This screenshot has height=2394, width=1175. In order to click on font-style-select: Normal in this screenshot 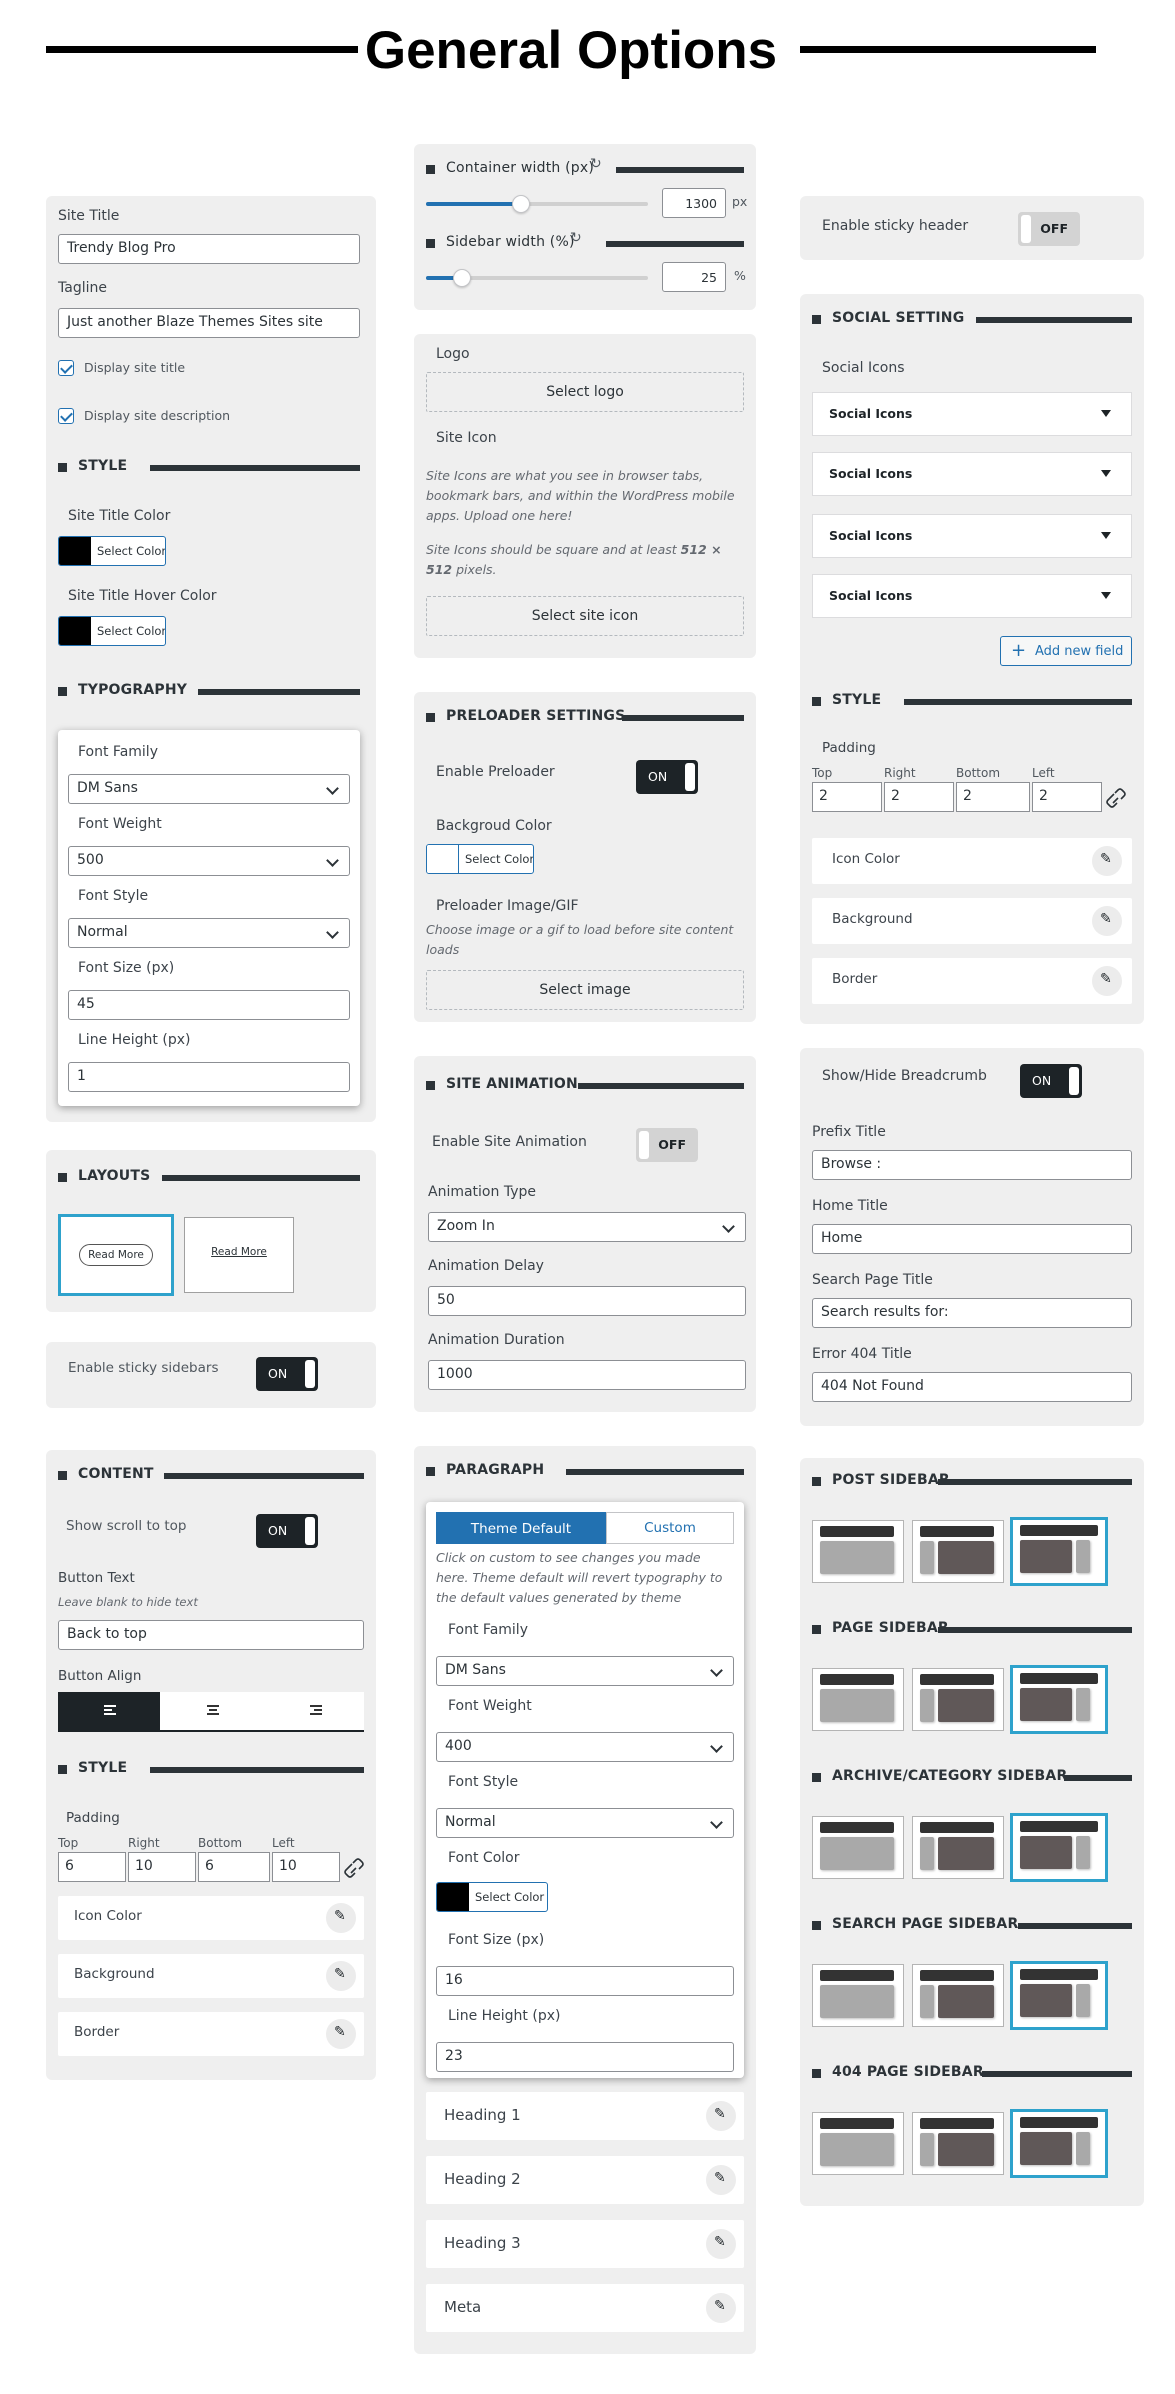, I will do `click(209, 933)`.